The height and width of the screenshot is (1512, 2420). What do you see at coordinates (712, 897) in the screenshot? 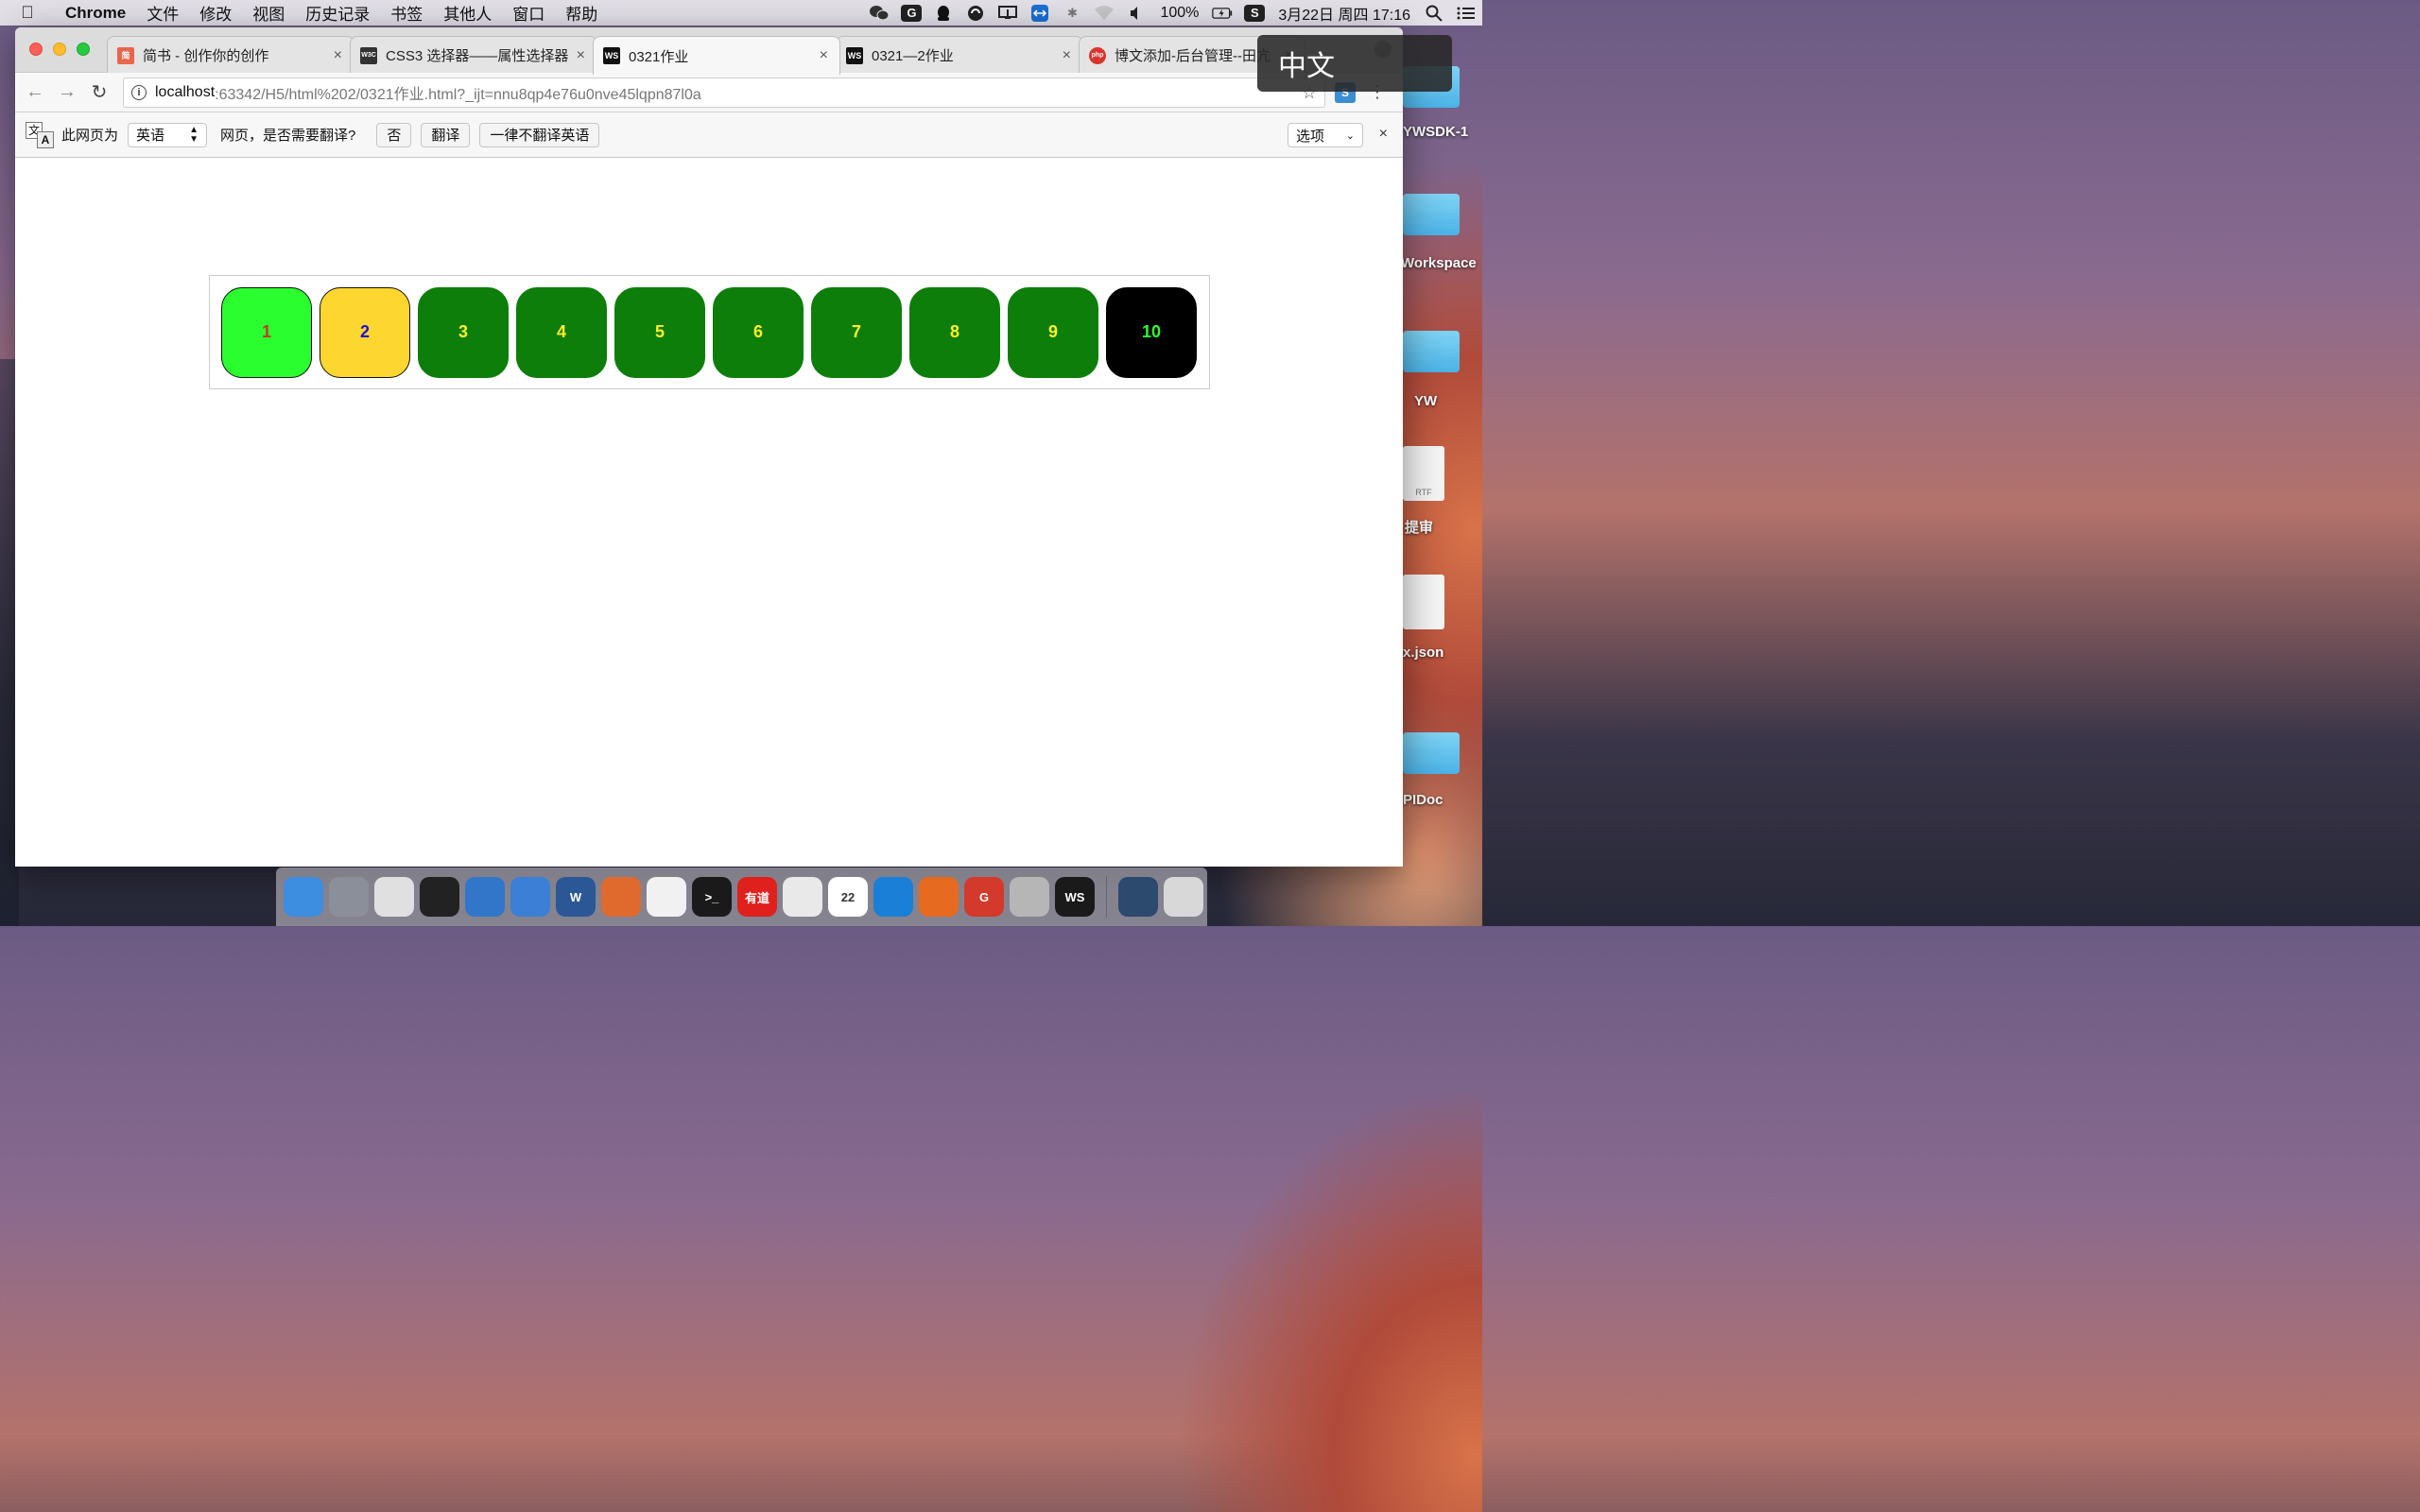
I see `dock-terminal-icon: >_` at bounding box center [712, 897].